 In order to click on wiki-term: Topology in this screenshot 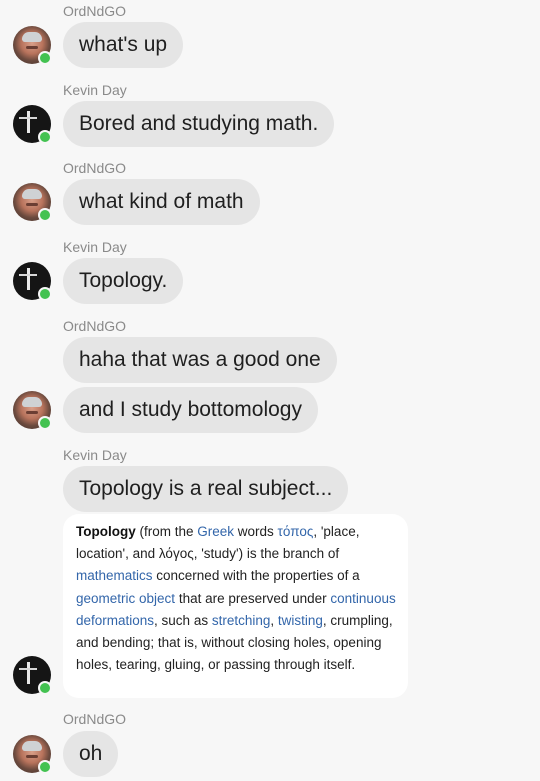, I will do `click(106, 531)`.